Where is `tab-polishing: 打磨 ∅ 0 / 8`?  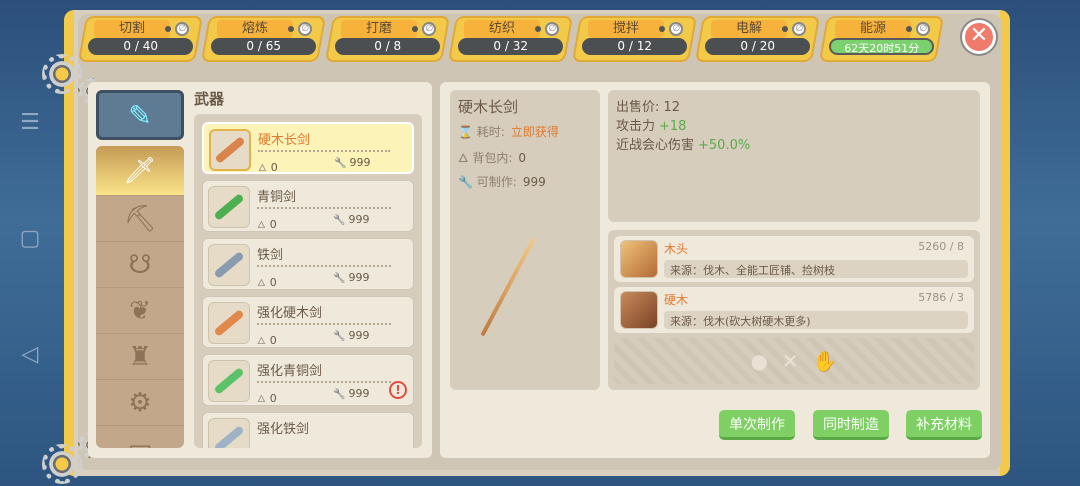 tab-polishing: 打磨 ∅ 0 / 8 is located at coordinates (387, 39).